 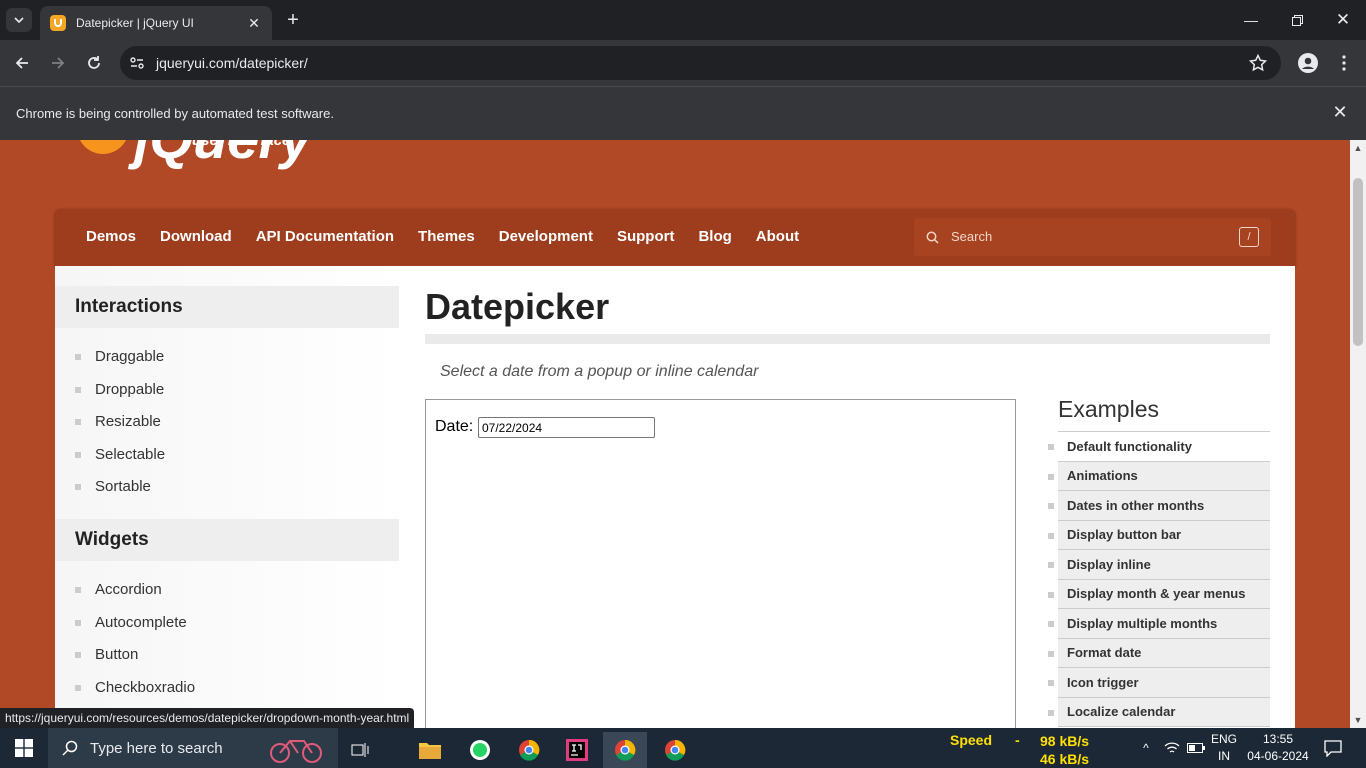 What do you see at coordinates (296, 751) in the screenshot?
I see `bicycle-search-highlight-icon` at bounding box center [296, 751].